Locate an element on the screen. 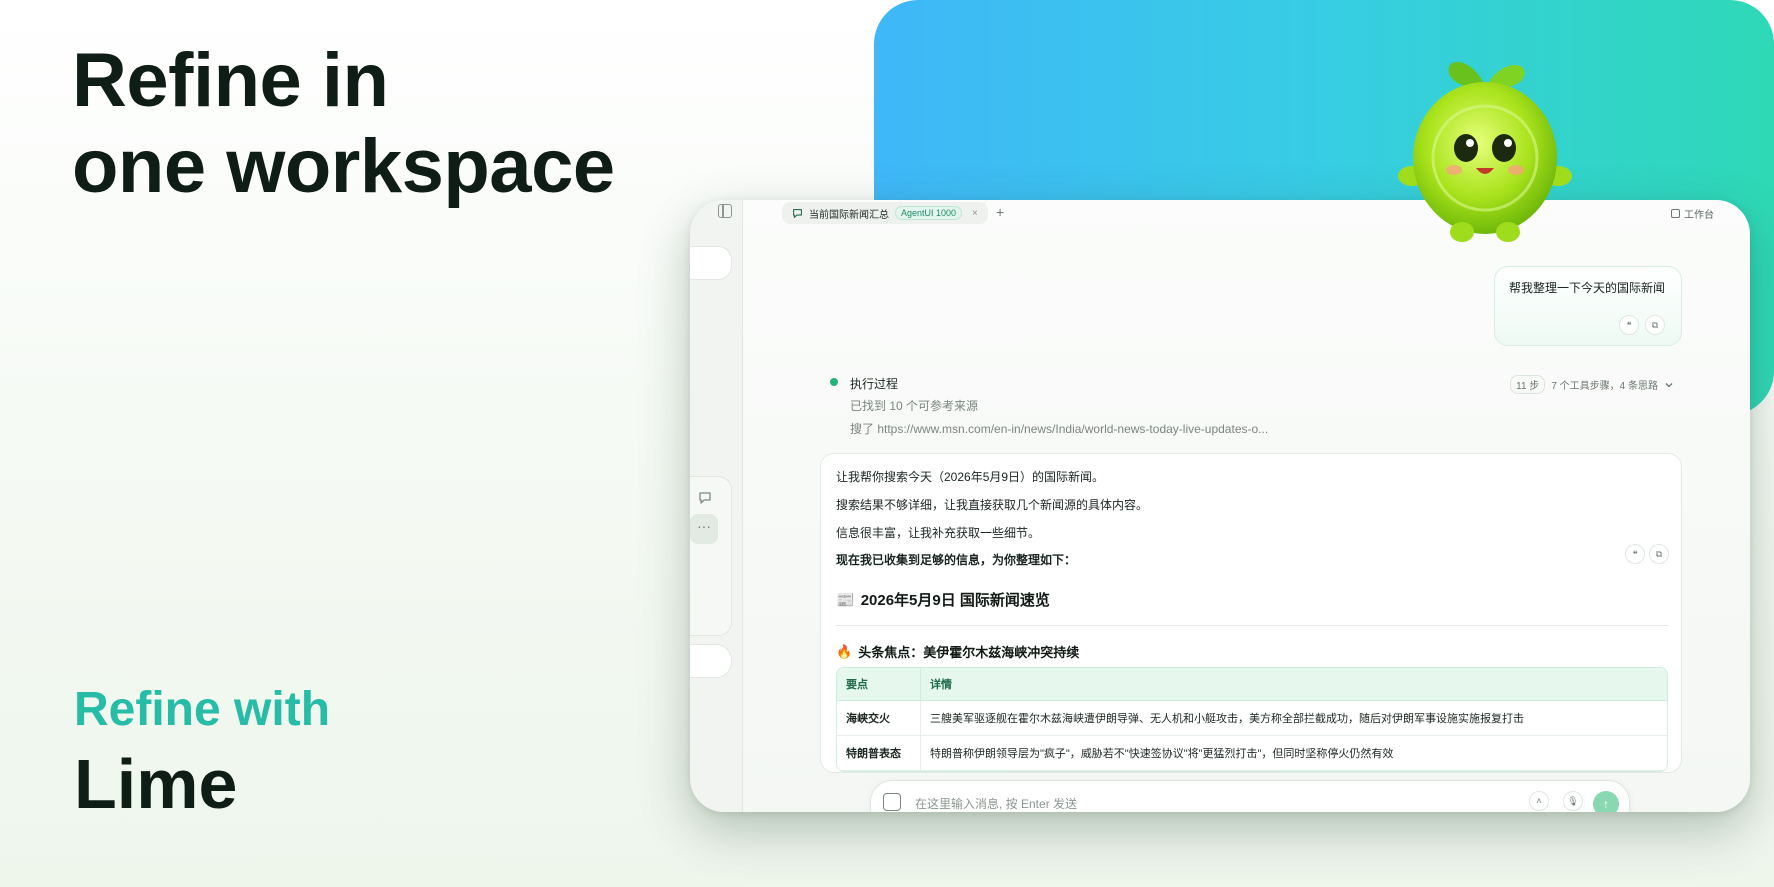 This screenshot has height=887, width=1774. send-button: ↑ is located at coordinates (1606, 801).